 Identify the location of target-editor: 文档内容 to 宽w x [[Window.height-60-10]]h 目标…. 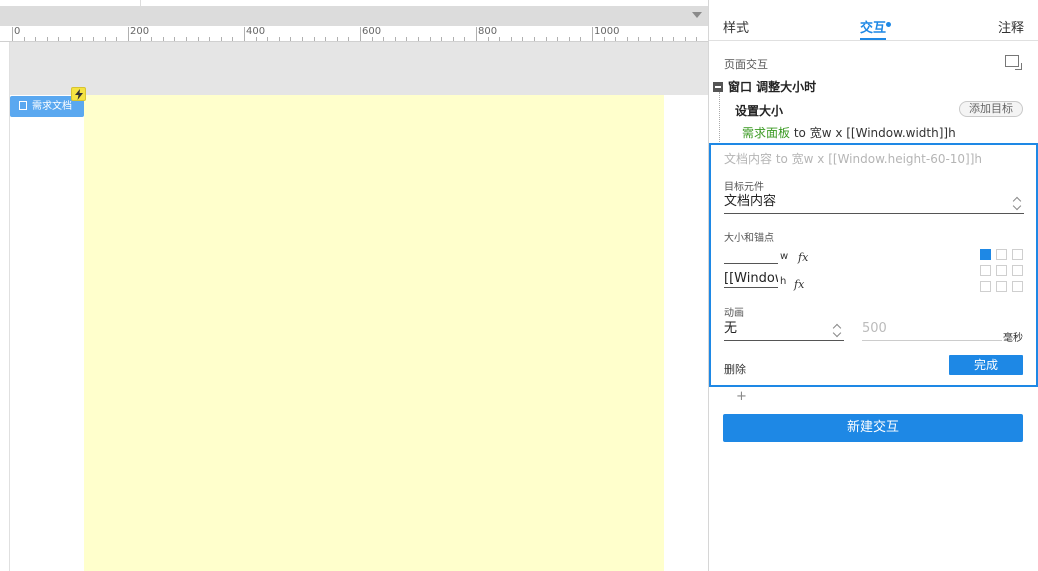
(873, 265).